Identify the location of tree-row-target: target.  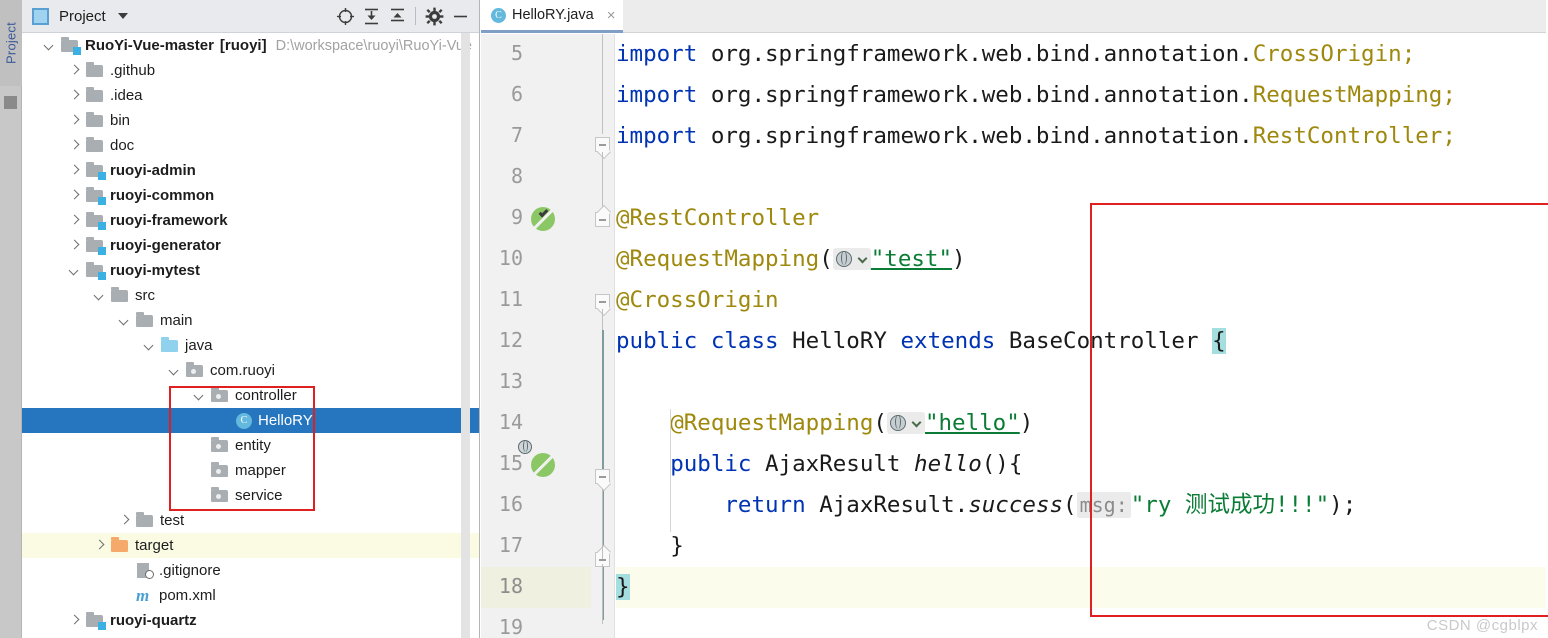
(250, 545).